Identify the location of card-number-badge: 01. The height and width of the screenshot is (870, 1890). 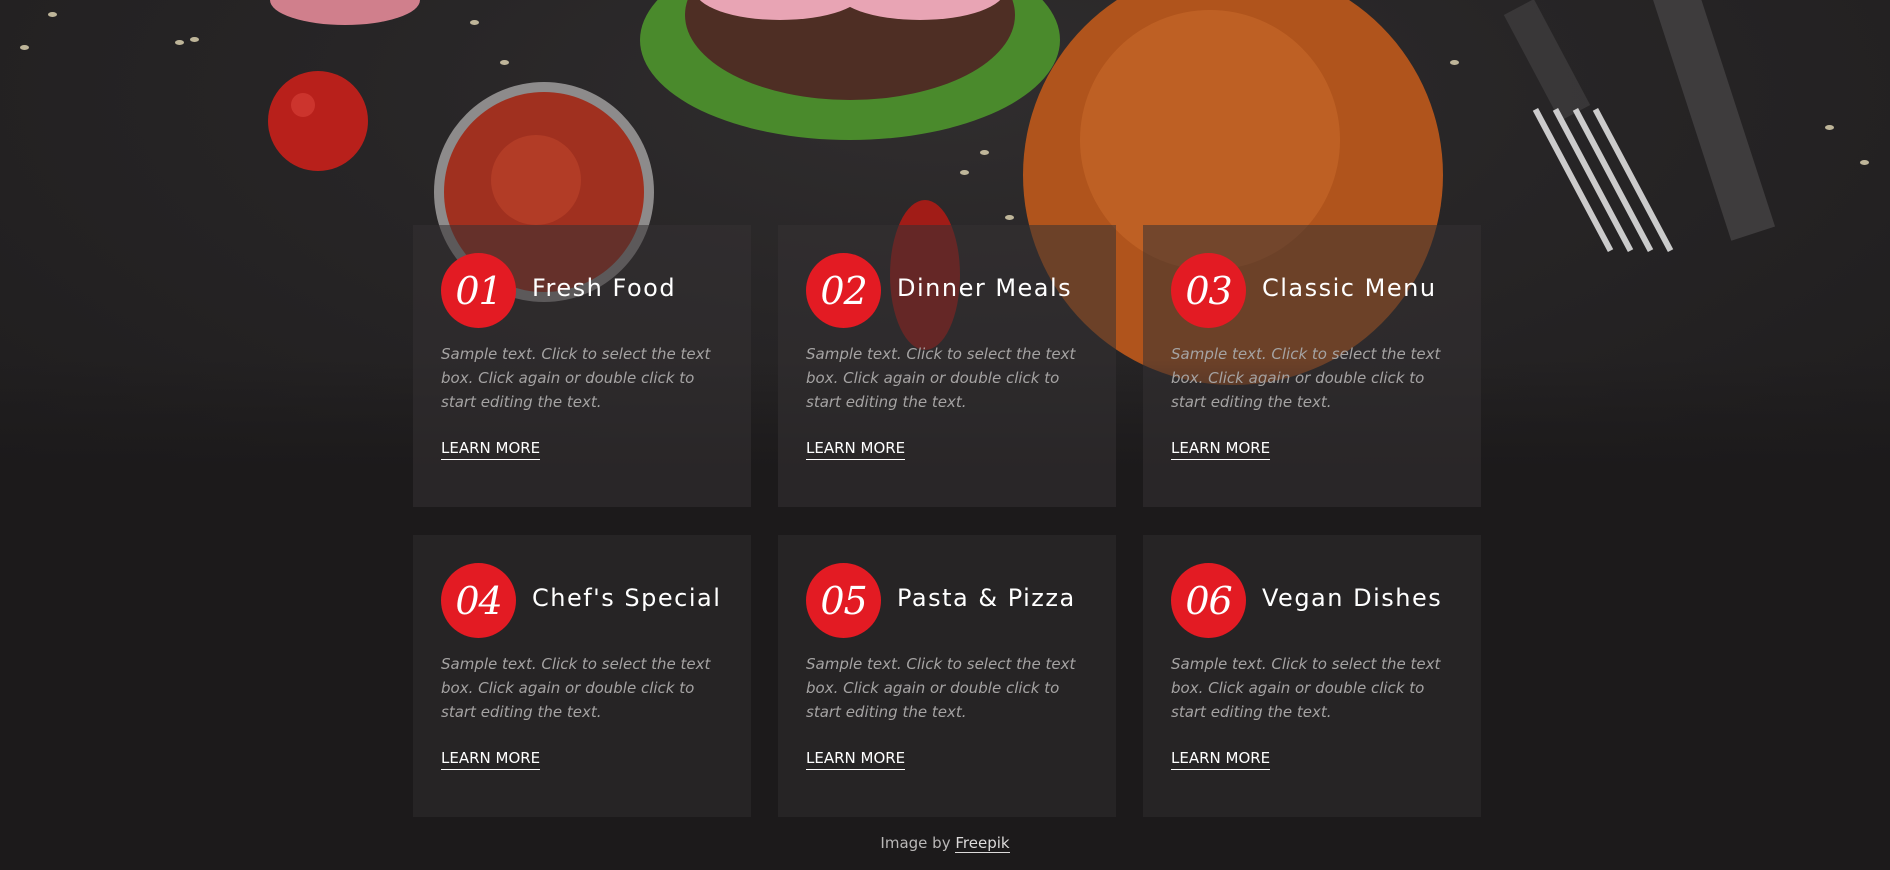
(478, 290).